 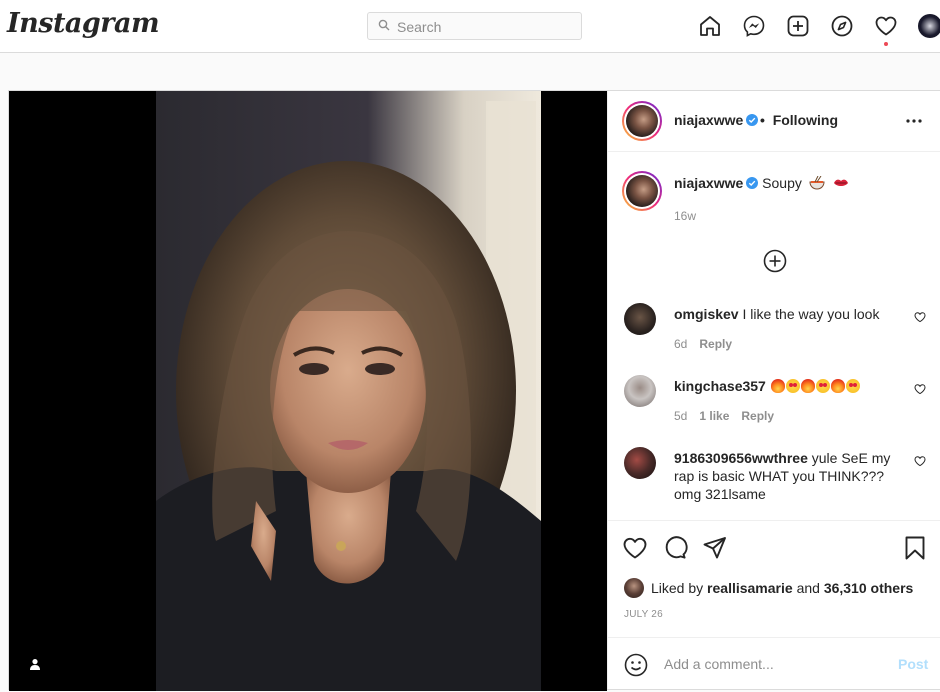 What do you see at coordinates (913, 664) in the screenshot?
I see `post-comment-button: Post` at bounding box center [913, 664].